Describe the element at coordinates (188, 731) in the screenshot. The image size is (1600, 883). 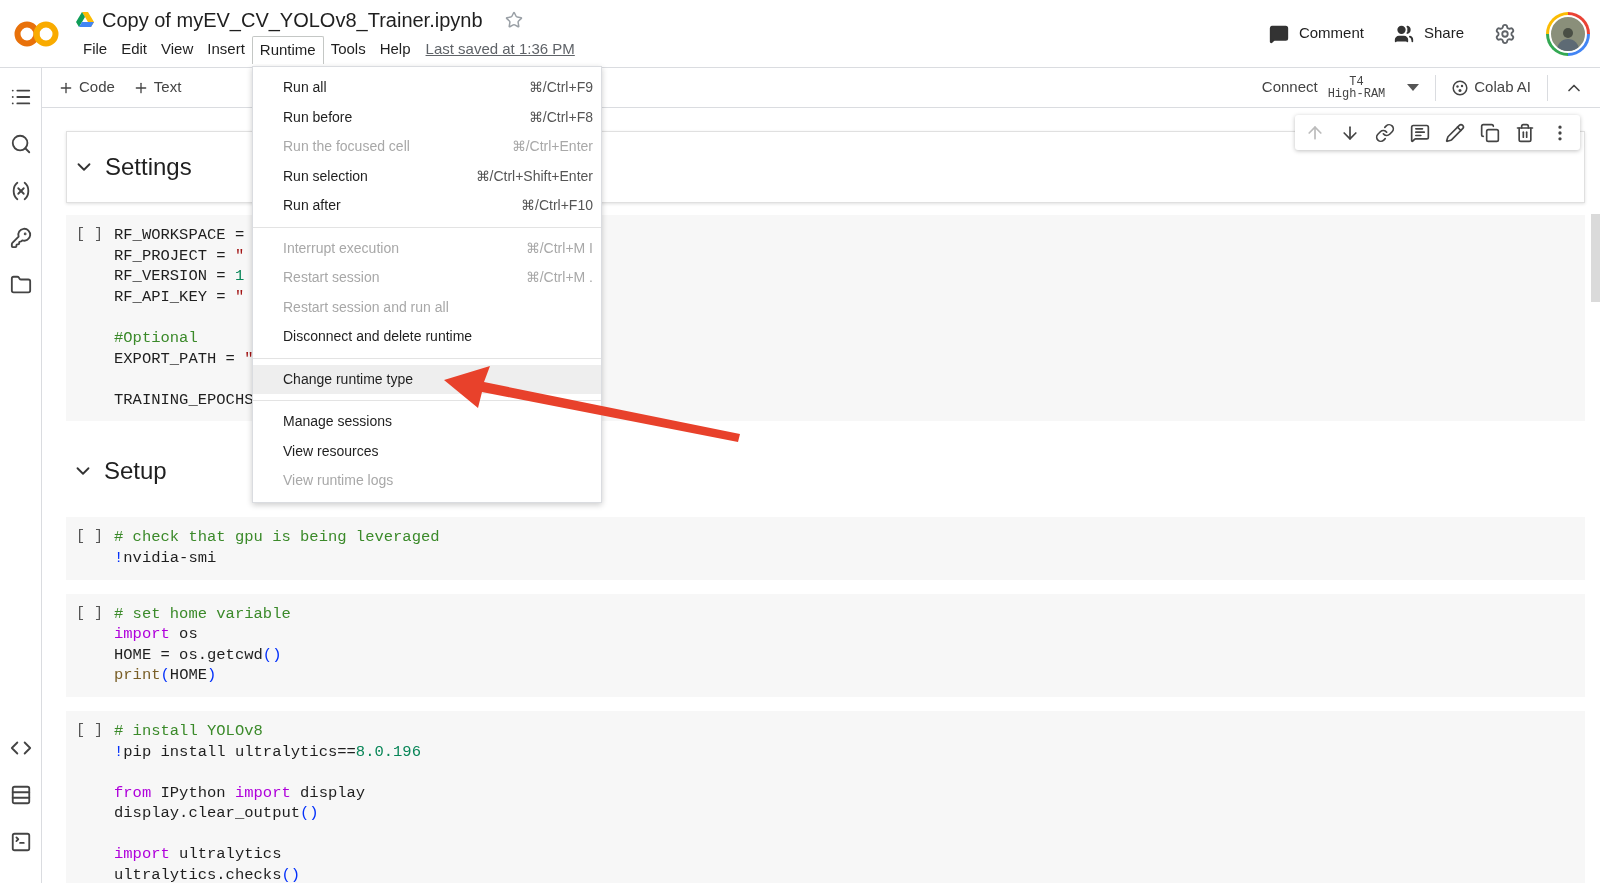
I see `code-line: # install YOLOv8` at that location.